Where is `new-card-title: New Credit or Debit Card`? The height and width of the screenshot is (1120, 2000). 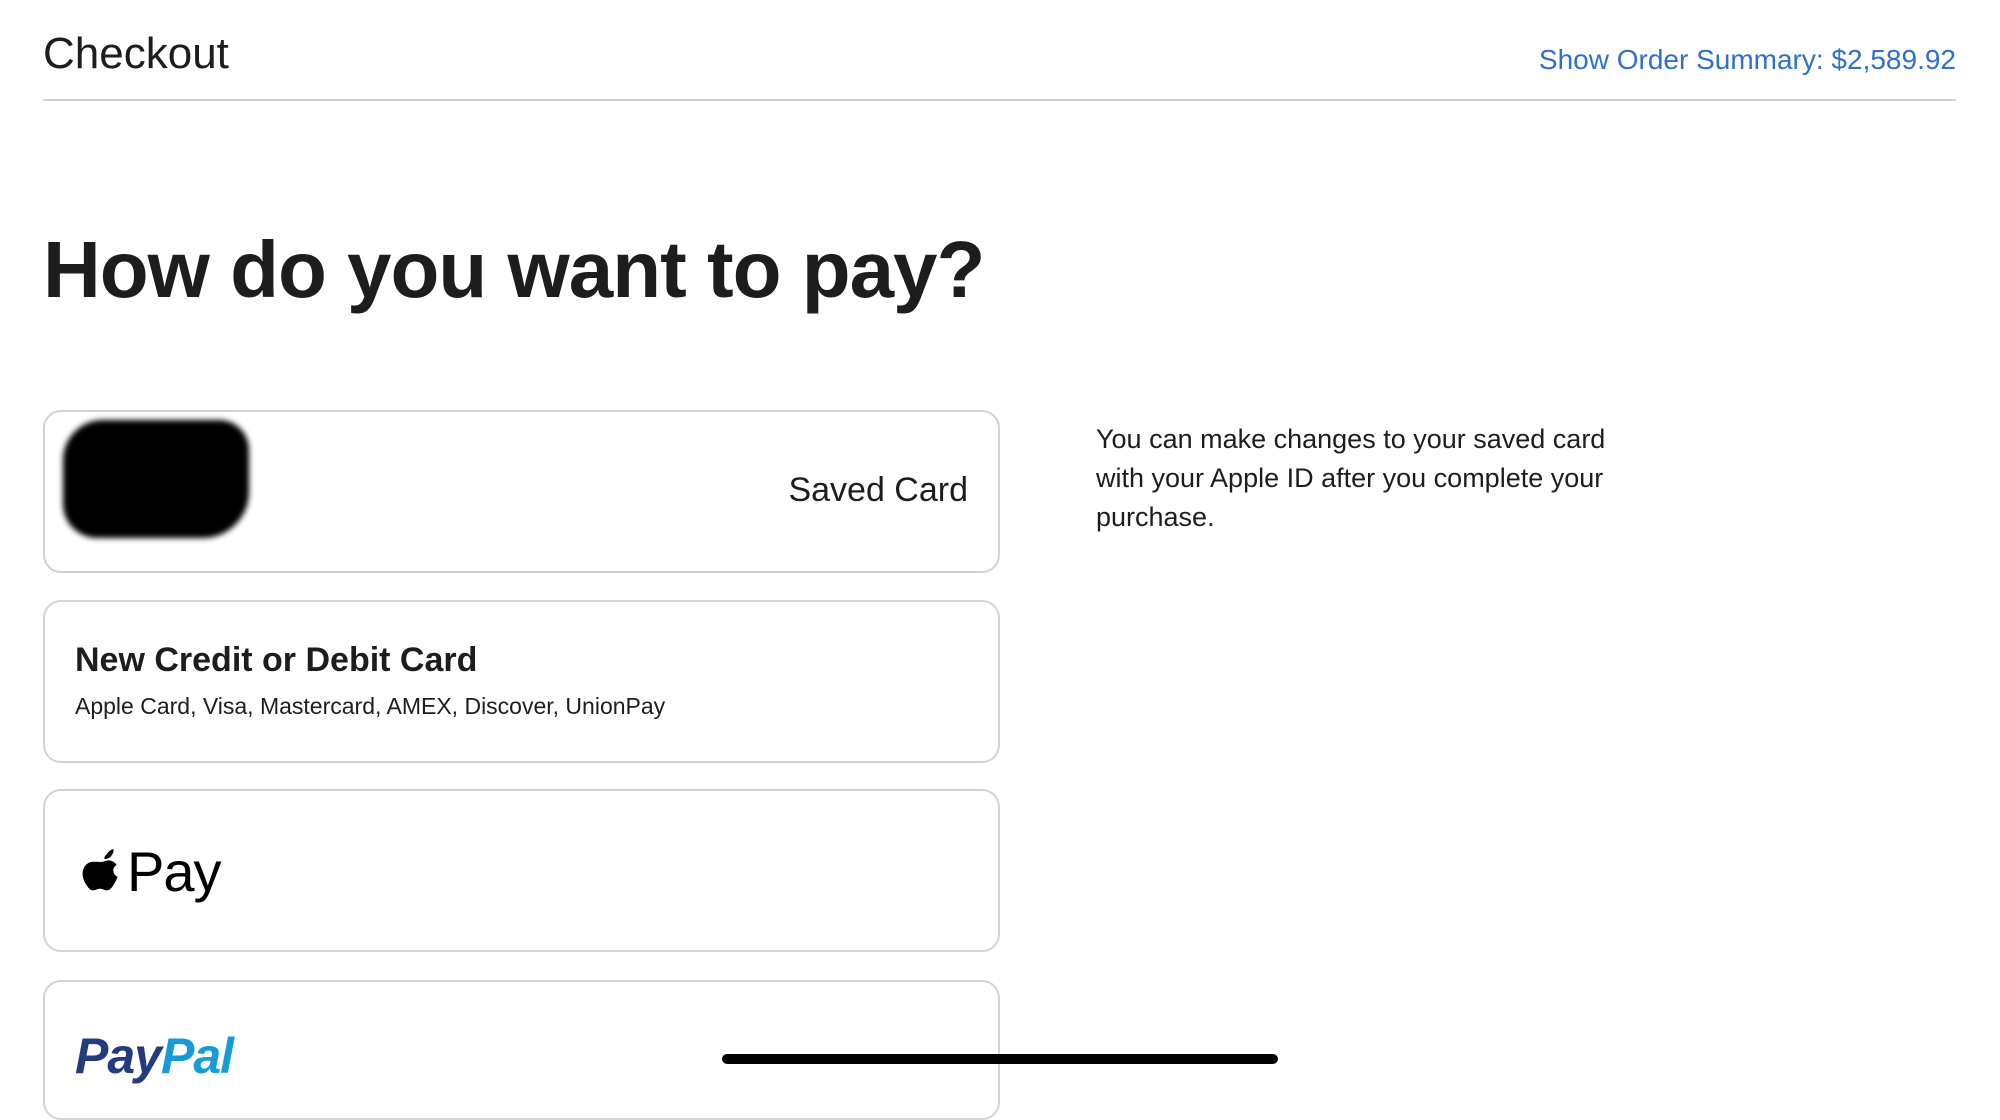 new-card-title: New Credit or Debit Card is located at coordinates (276, 660).